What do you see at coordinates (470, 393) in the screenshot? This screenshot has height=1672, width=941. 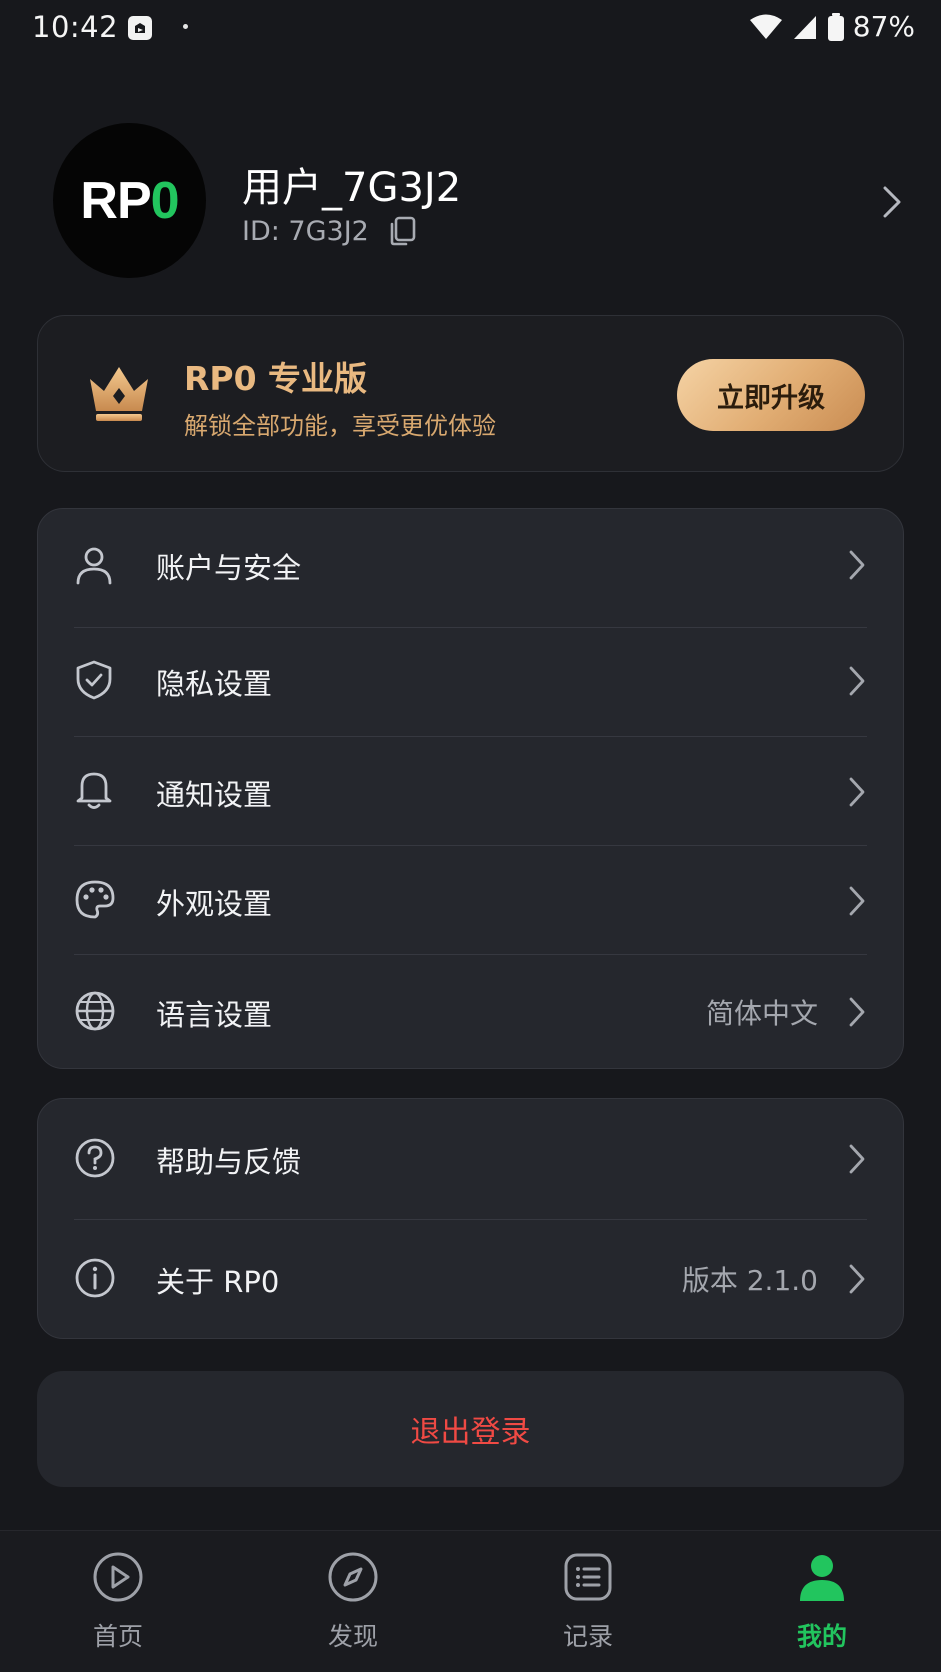 I see `pro-upgrade-banner: RP0 专业版 解锁全部功能，享受更优体验 立即升级` at bounding box center [470, 393].